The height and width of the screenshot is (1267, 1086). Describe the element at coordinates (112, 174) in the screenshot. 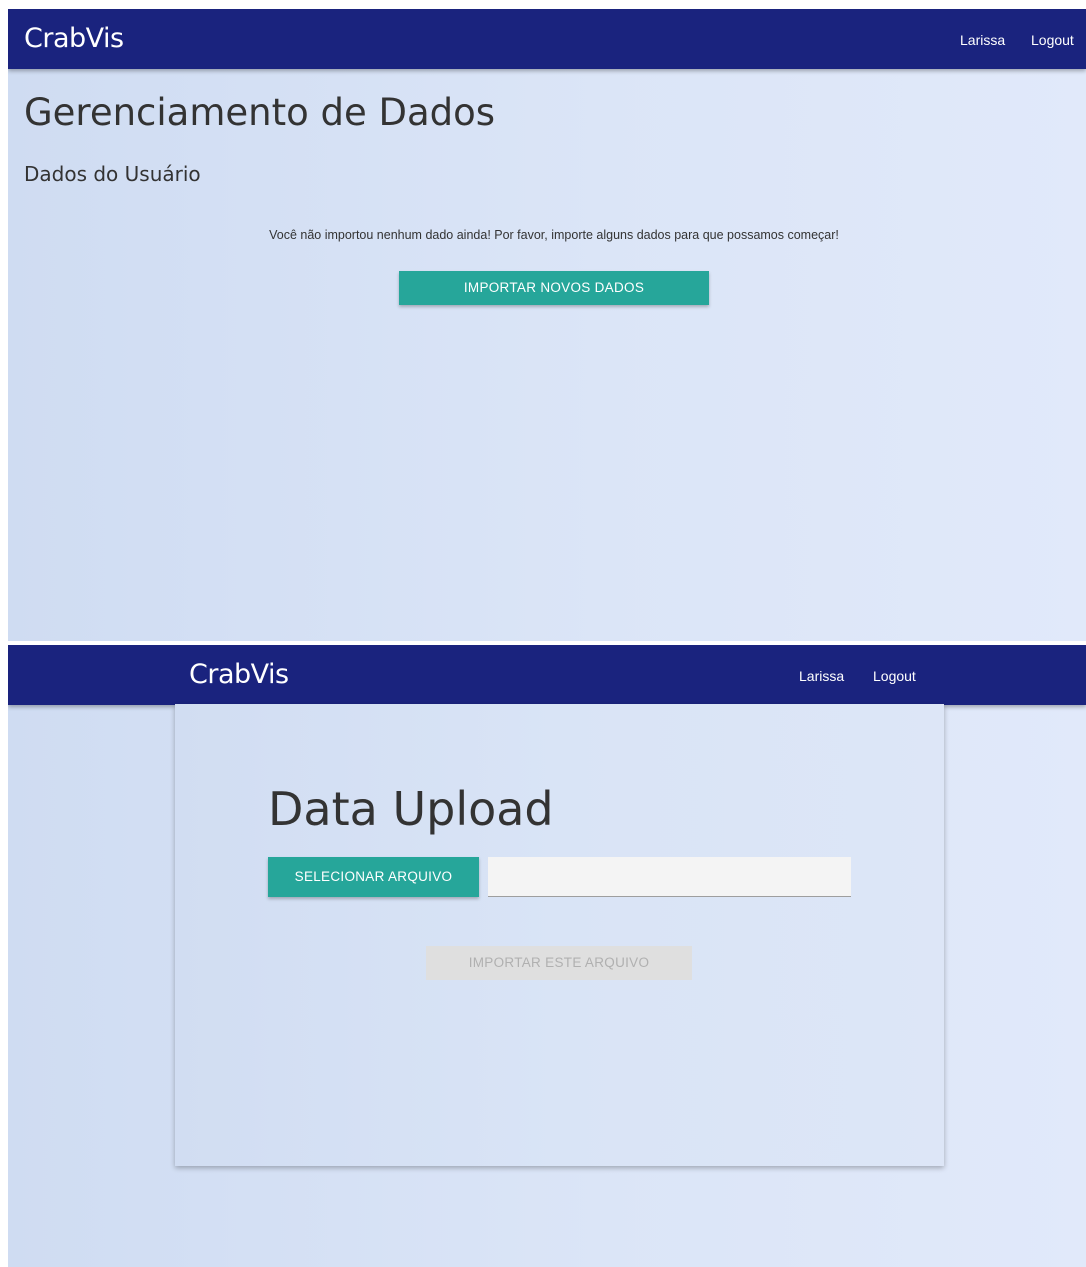

I see `section-title: Dados do Usuário` at that location.